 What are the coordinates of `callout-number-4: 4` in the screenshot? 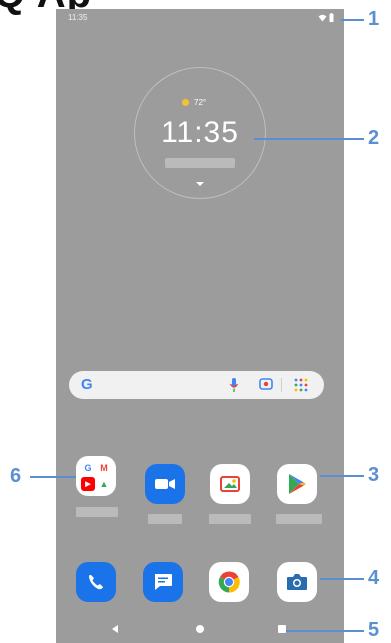 It's located at (374, 578).